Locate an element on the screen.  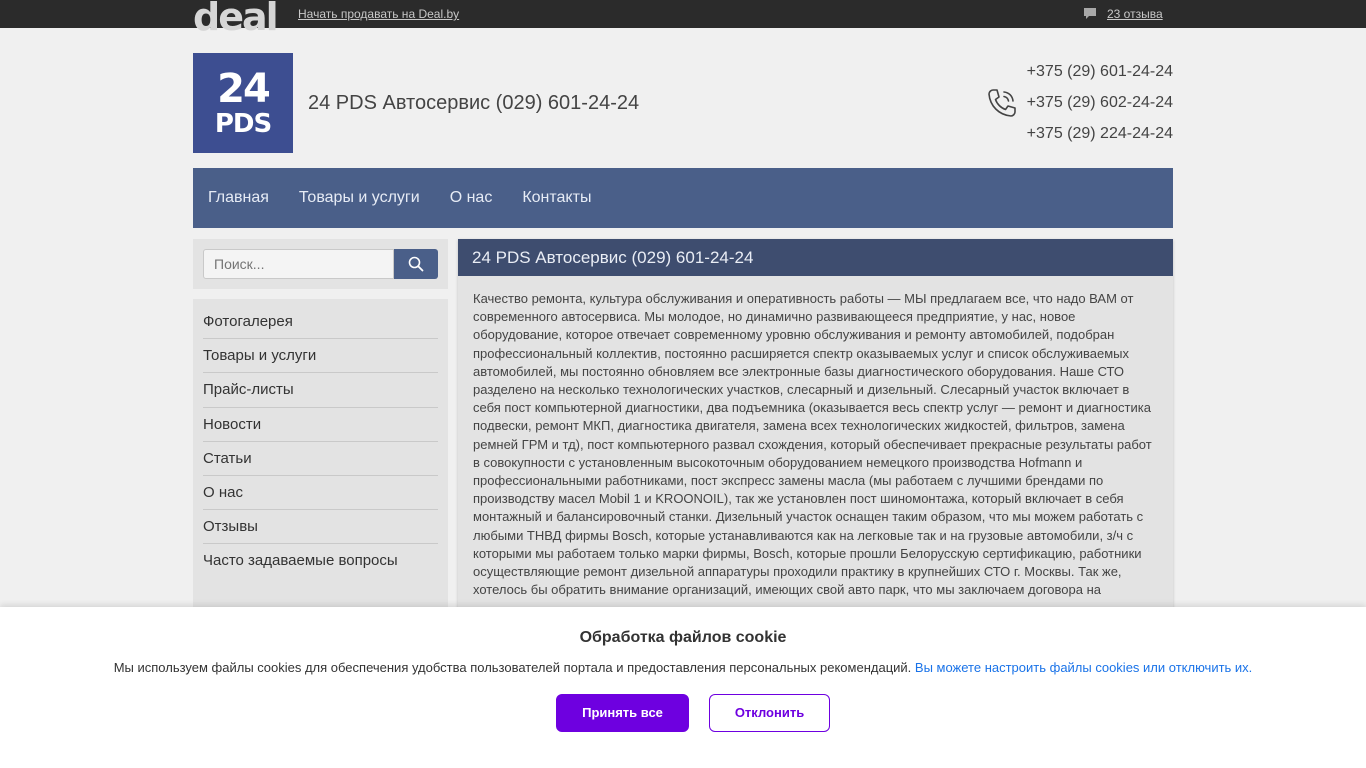
cookie-title: Обработка файлов cookie is located at coordinates (683, 637).